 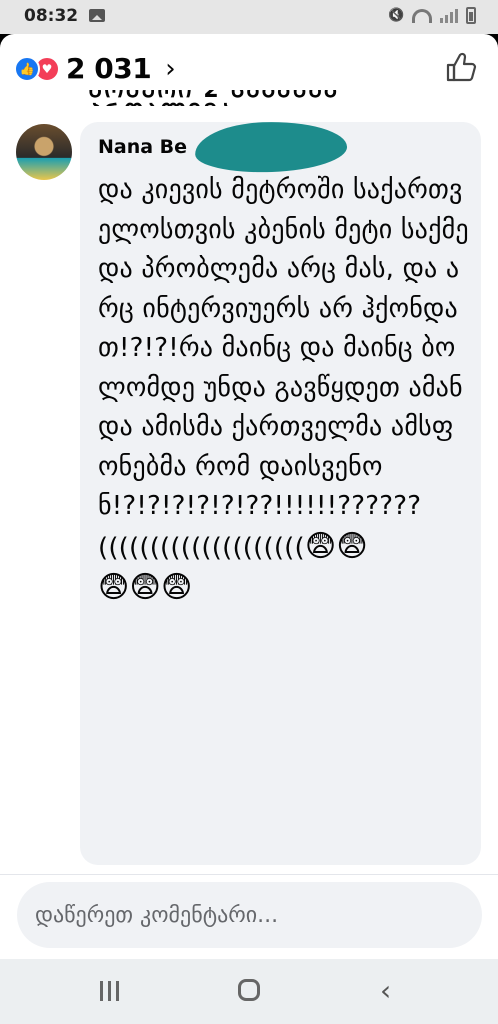 I want to click on emoji-line: 😨😨😨, so click(x=145, y=587).